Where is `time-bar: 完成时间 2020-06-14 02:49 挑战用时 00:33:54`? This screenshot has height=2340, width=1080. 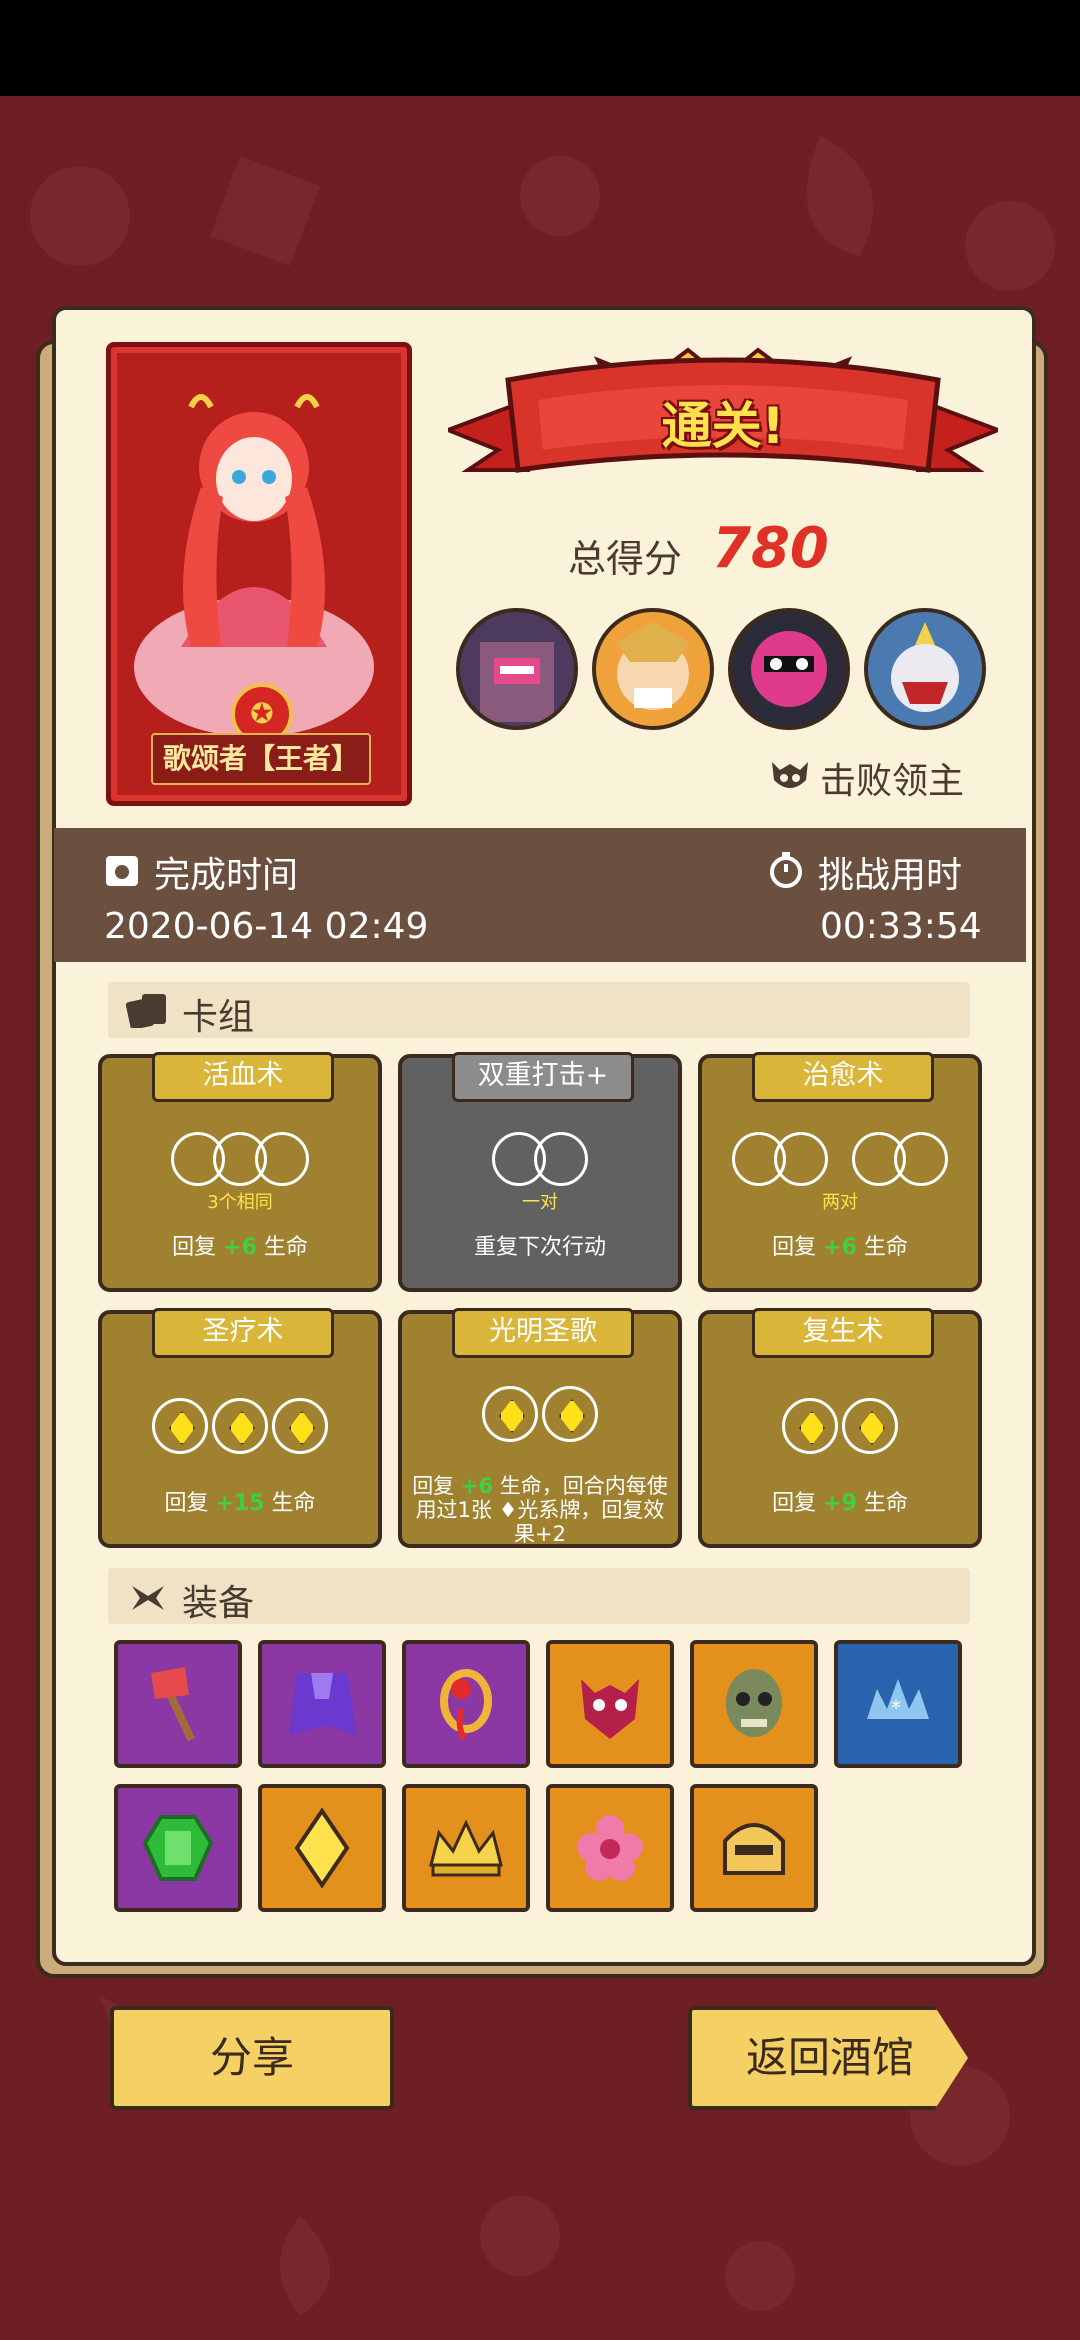 time-bar: 完成时间 2020-06-14 02:49 挑战用时 00:33:54 is located at coordinates (540, 895).